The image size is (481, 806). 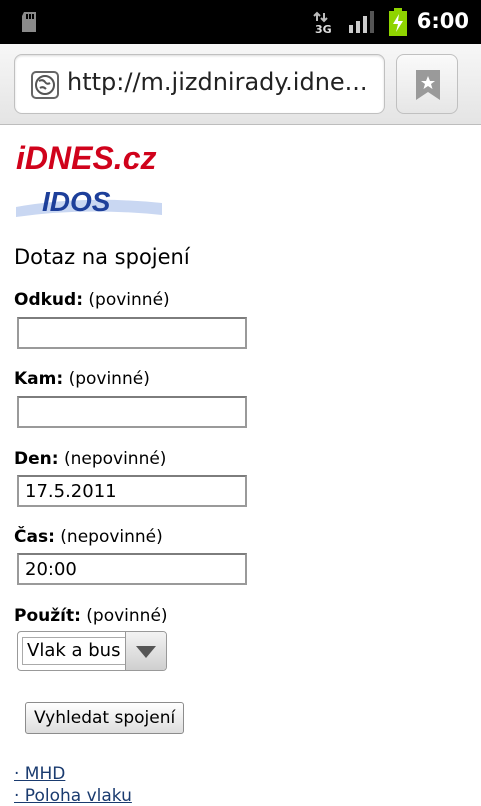 I want to click on use-label-text: Použít:, so click(x=47, y=616).